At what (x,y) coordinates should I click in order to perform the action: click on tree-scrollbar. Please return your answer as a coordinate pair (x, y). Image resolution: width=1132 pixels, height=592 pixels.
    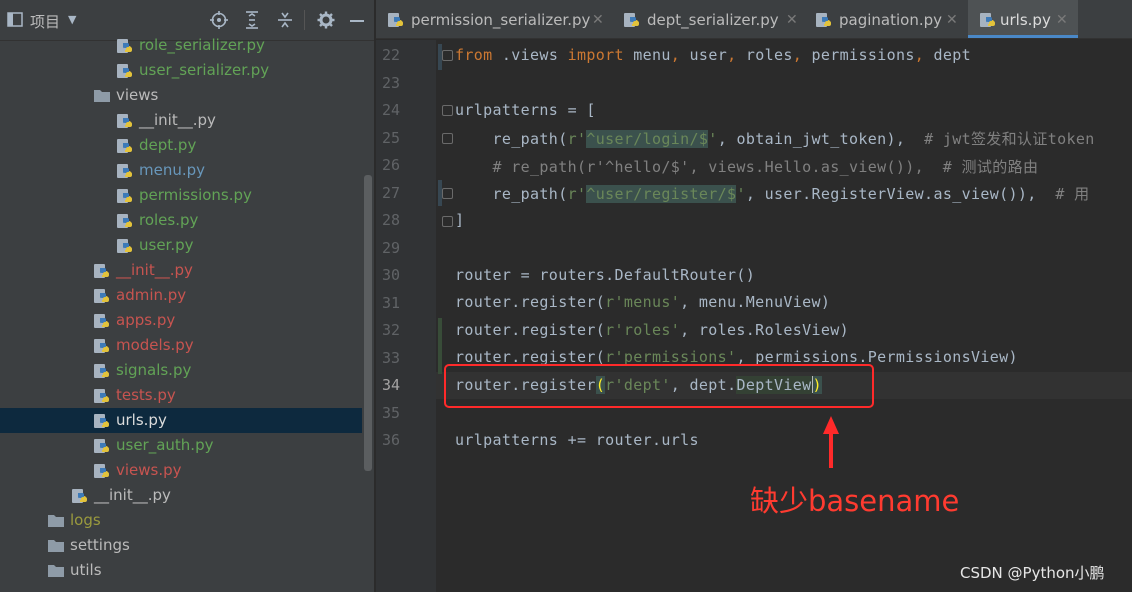
    Looking at the image, I should click on (368, 323).